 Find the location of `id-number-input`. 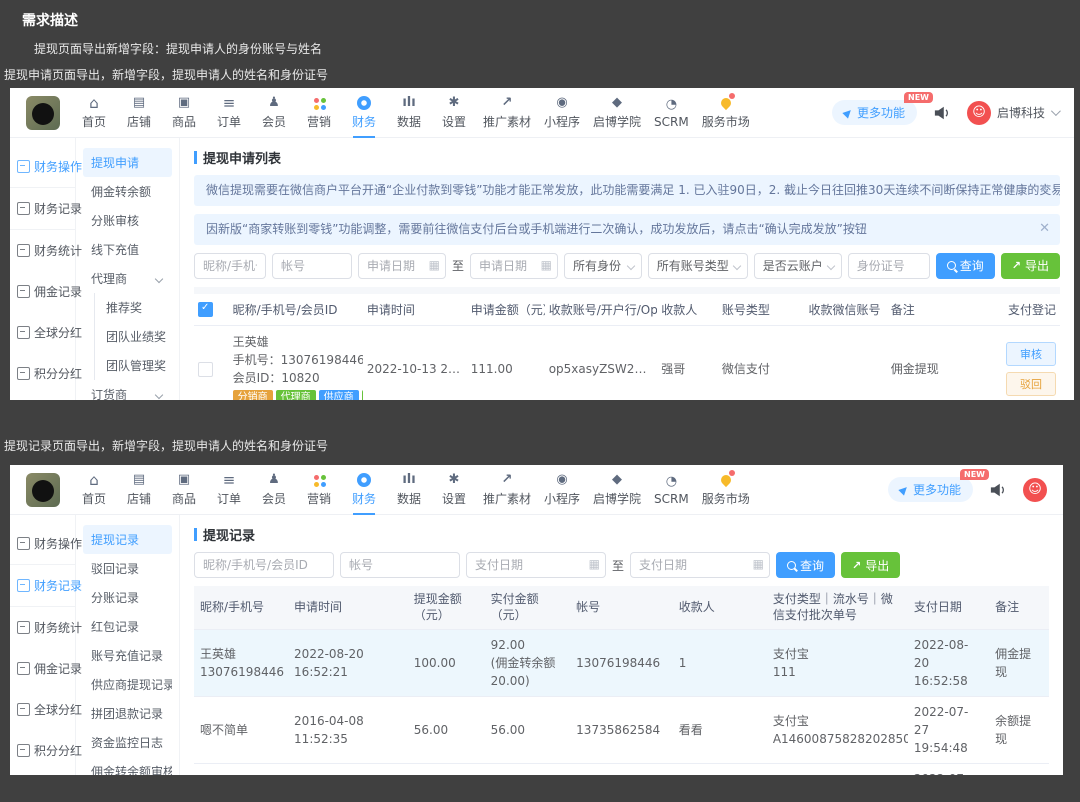

id-number-input is located at coordinates (888, 265).